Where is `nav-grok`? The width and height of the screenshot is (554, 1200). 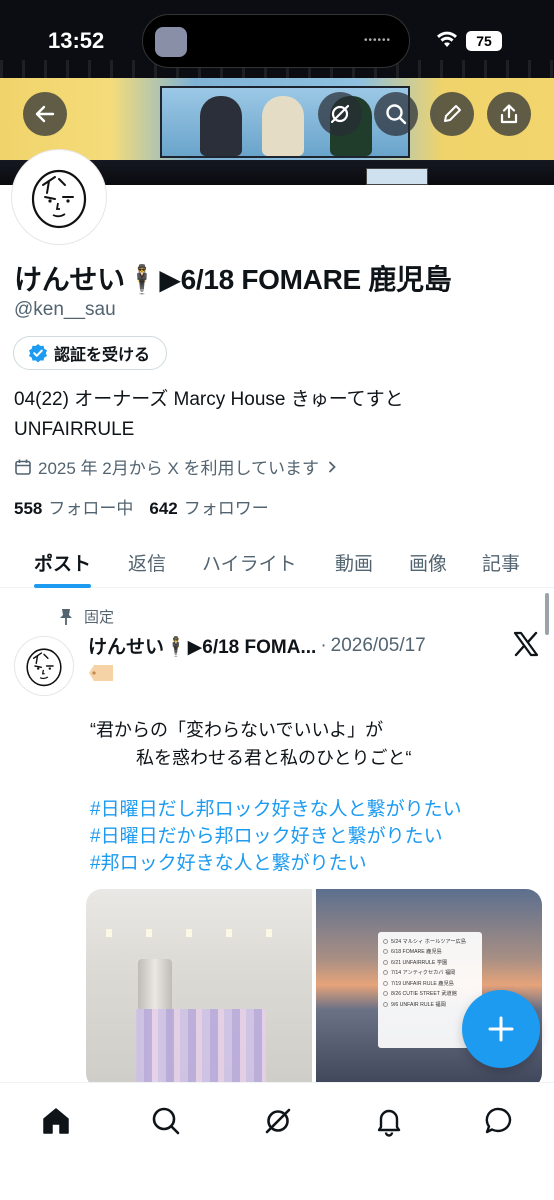
nav-grok is located at coordinates (278, 1121).